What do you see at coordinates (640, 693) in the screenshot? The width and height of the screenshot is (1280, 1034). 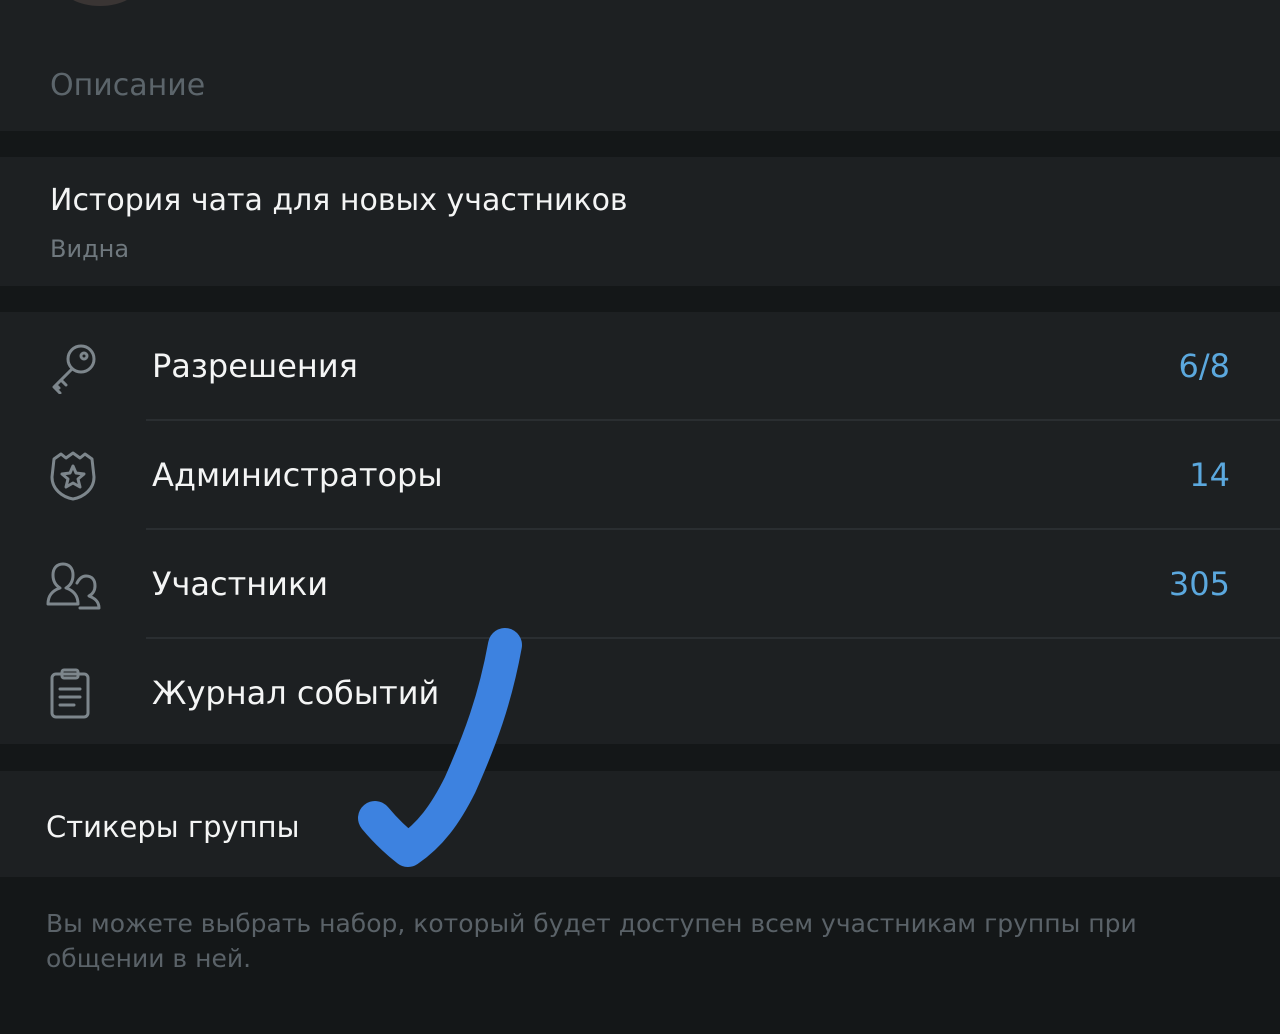 I see `menu-item-event-log: Журнал событий` at bounding box center [640, 693].